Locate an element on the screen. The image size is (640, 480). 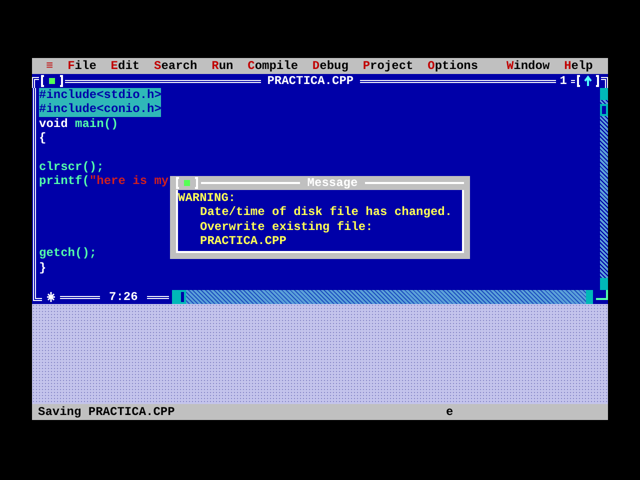
dialog-title: Message is located at coordinates (332, 183).